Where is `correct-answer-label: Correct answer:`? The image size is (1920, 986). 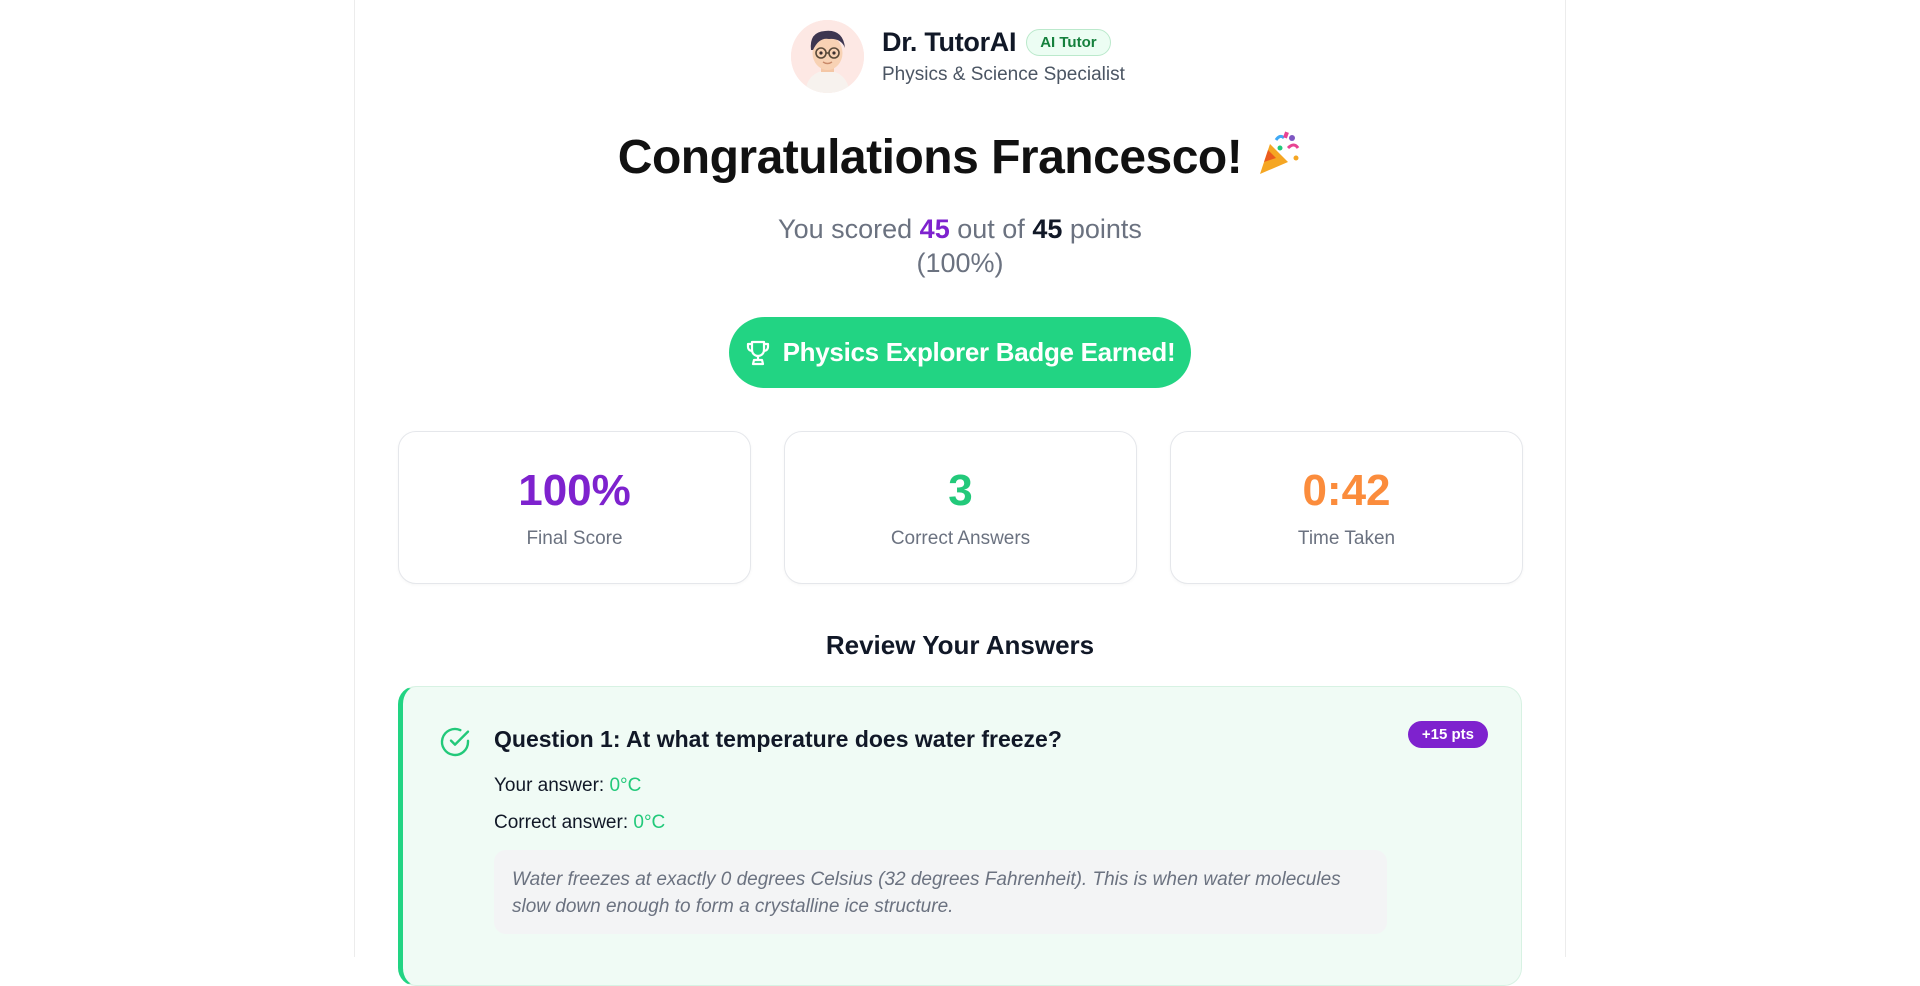
correct-answer-label: Correct answer: is located at coordinates (561, 822).